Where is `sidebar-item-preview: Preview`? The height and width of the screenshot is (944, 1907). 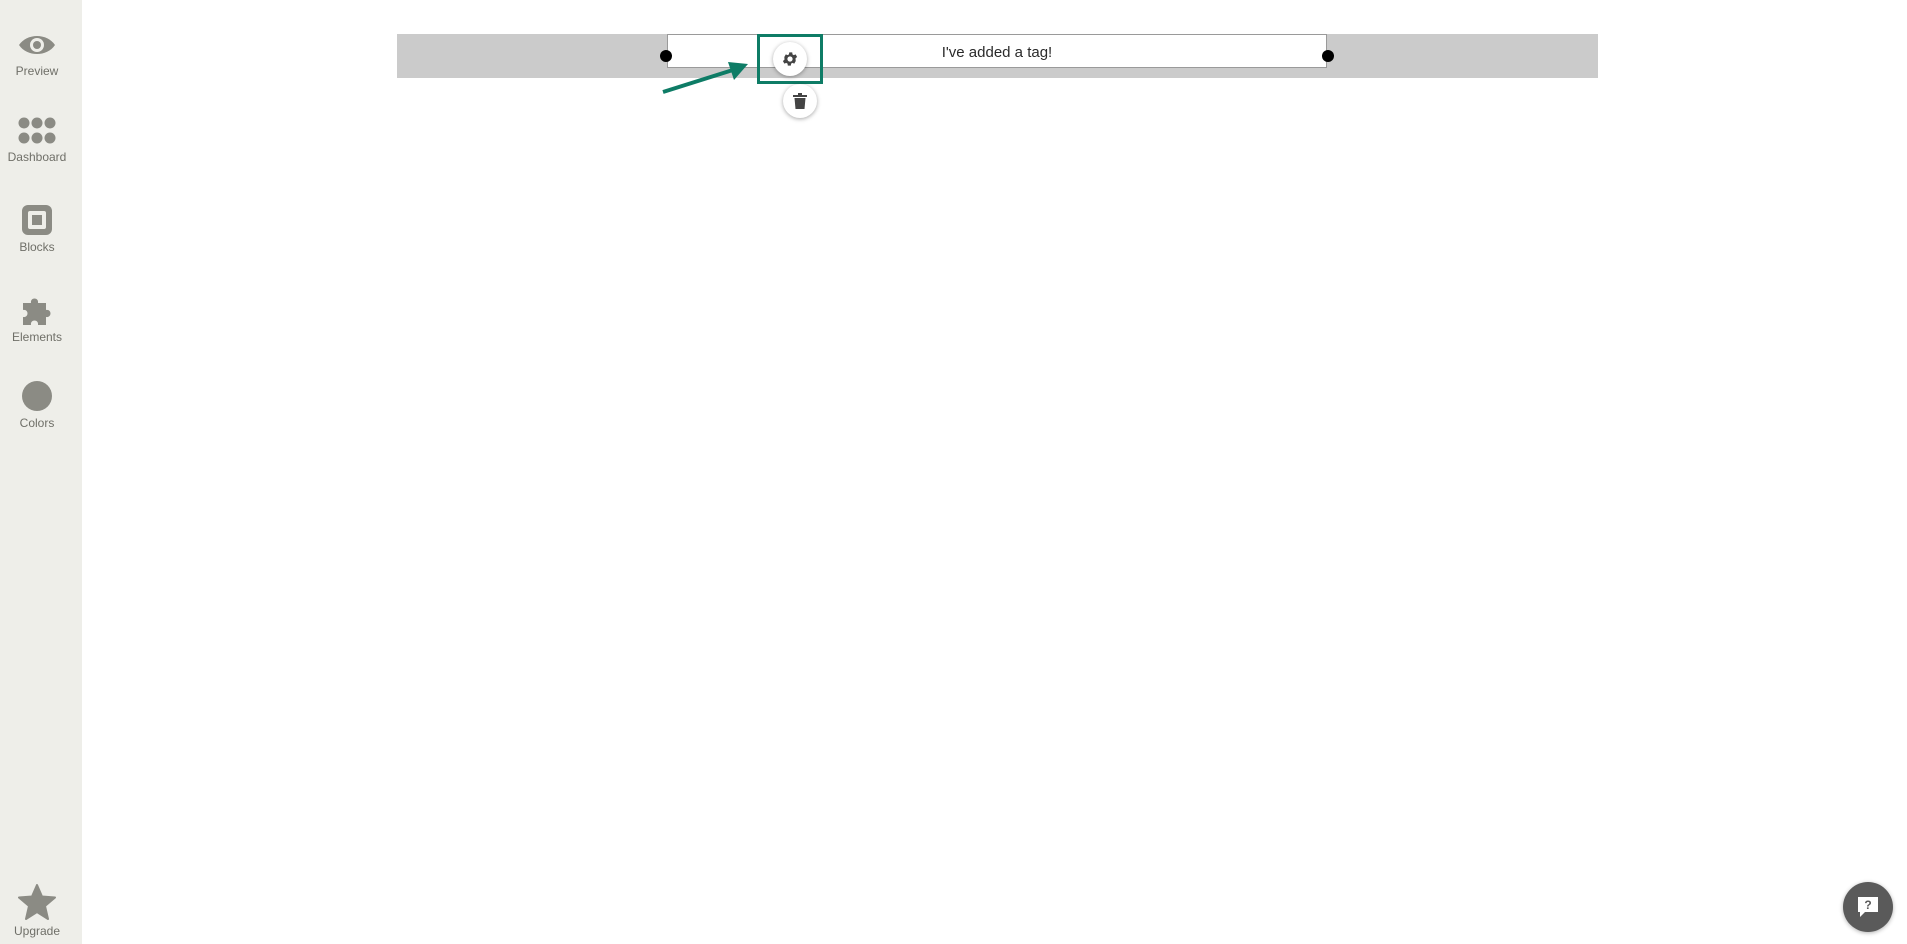 sidebar-item-preview: Preview is located at coordinates (37, 54).